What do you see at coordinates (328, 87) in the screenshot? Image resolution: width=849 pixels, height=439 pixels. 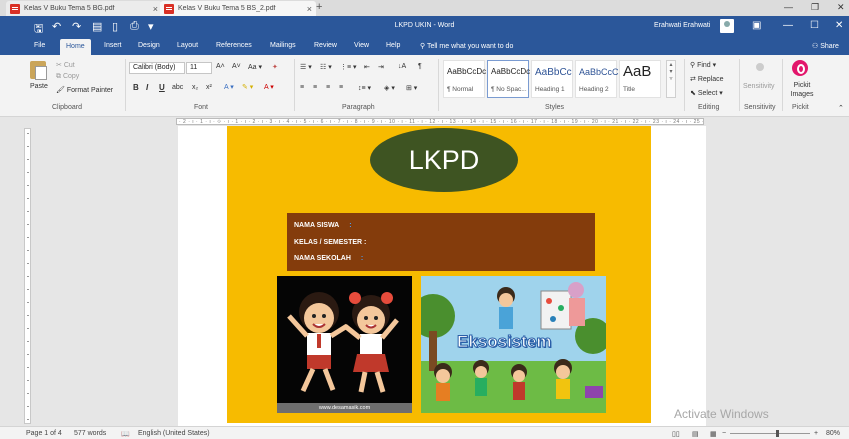 I see `align-right-icon: ≡` at bounding box center [328, 87].